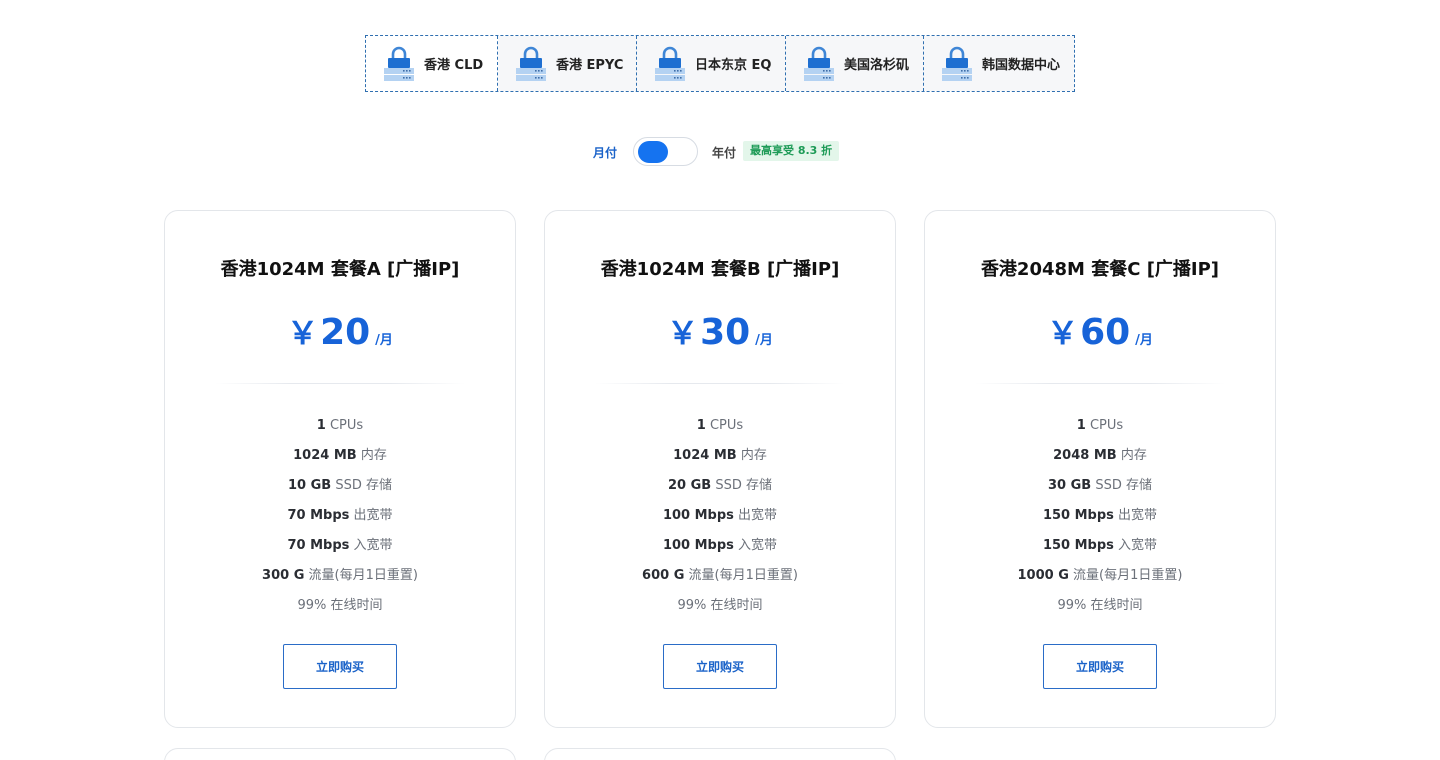 The height and width of the screenshot is (760, 1440). I want to click on feature-ingress: 100 Mbps 入宽带, so click(720, 545).